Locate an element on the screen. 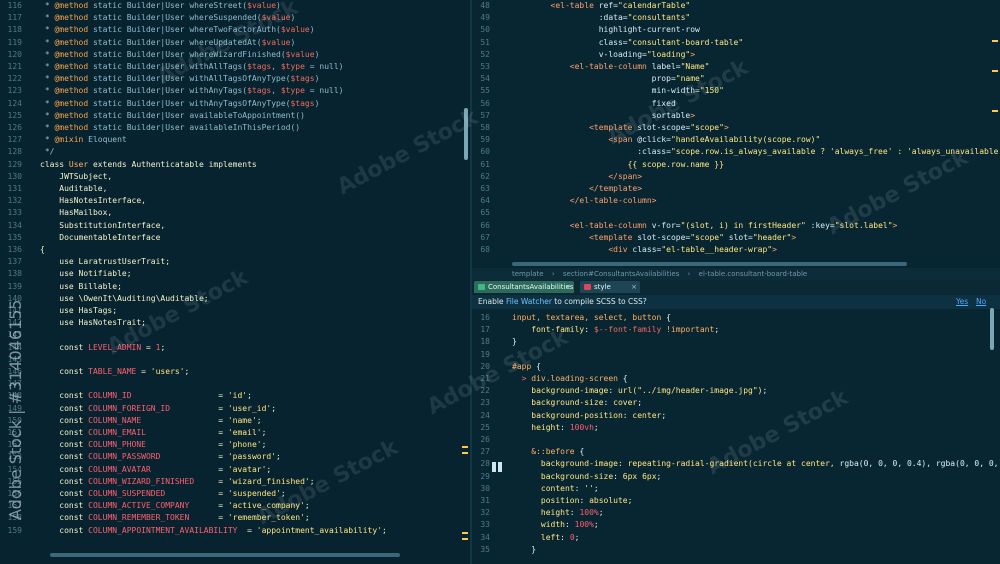  code-line: 57 sortable> is located at coordinates (736, 116).